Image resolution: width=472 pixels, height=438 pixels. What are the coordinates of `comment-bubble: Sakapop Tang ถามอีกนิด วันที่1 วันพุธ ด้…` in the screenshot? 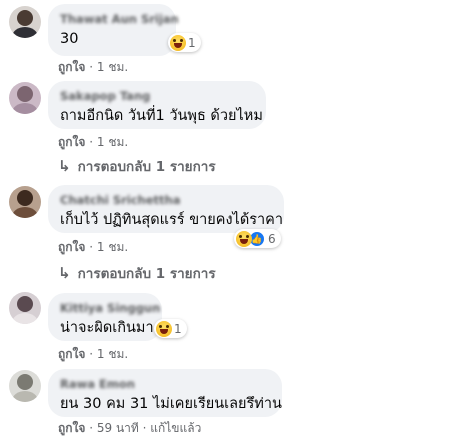 It's located at (157, 105).